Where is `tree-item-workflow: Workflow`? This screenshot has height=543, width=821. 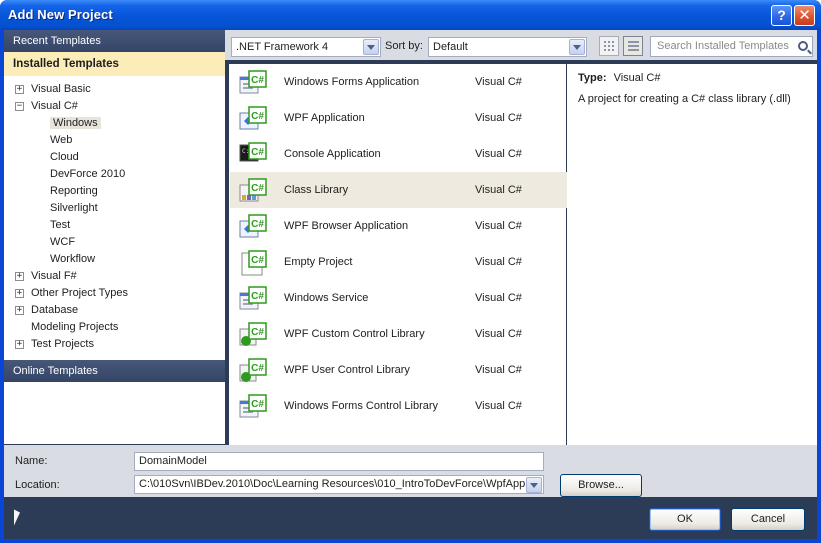
tree-item-workflow: Workflow is located at coordinates (72, 259).